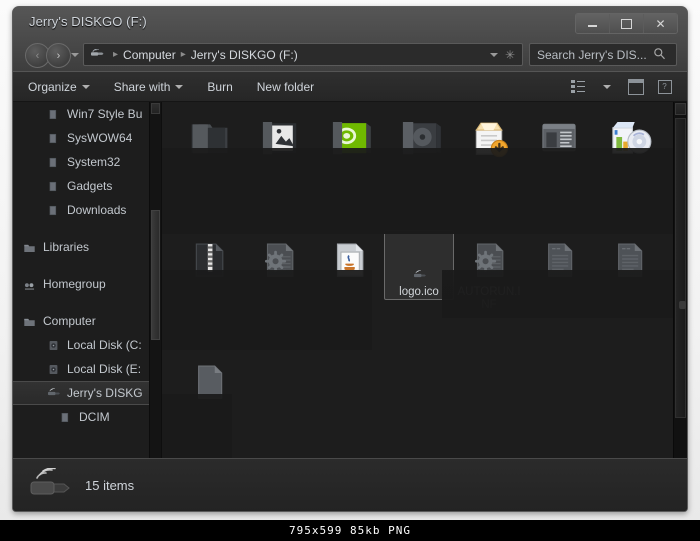  I want to click on refresh-icon: ✳, so click(510, 55).